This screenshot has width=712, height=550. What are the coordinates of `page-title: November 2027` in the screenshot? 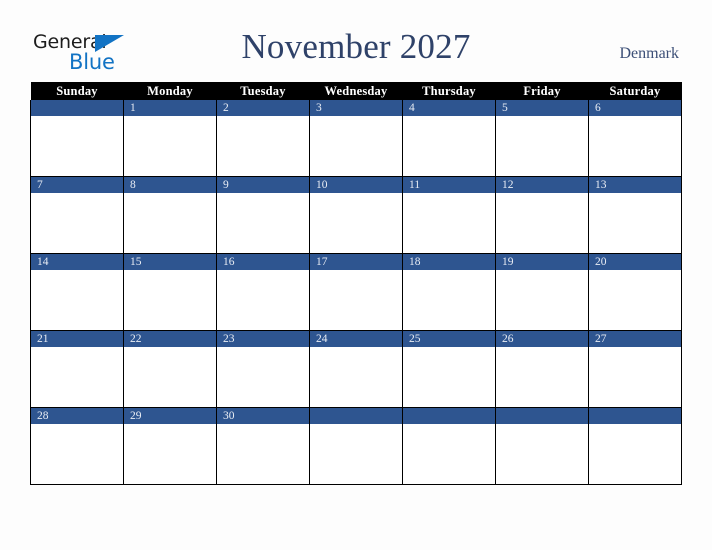 It's located at (356, 46).